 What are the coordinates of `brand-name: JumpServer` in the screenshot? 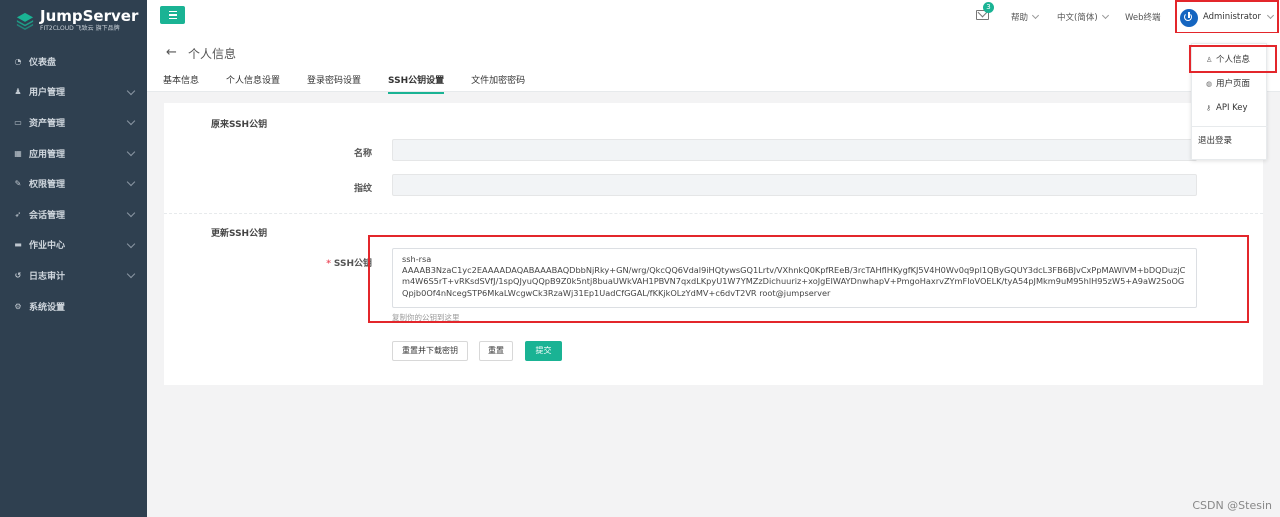 It's located at (89, 16).